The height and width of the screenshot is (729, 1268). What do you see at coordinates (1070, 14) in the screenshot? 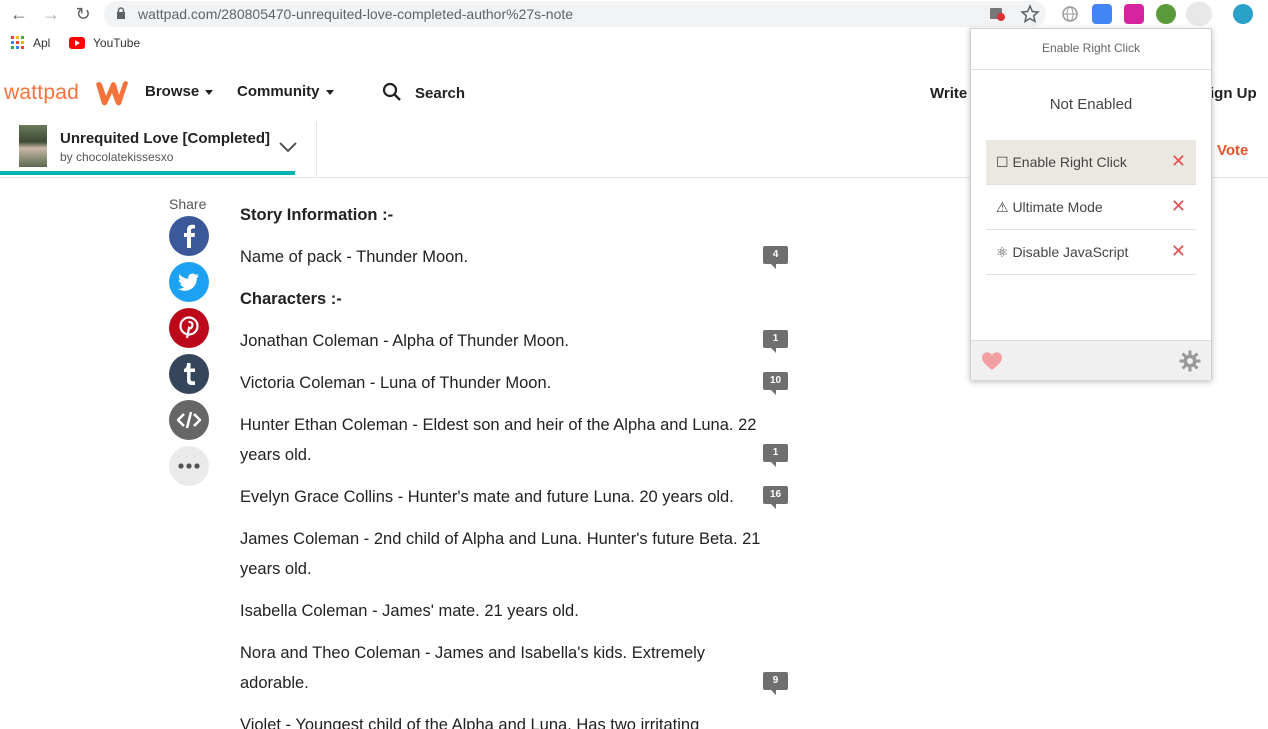
I see `globe-extension-icon` at bounding box center [1070, 14].